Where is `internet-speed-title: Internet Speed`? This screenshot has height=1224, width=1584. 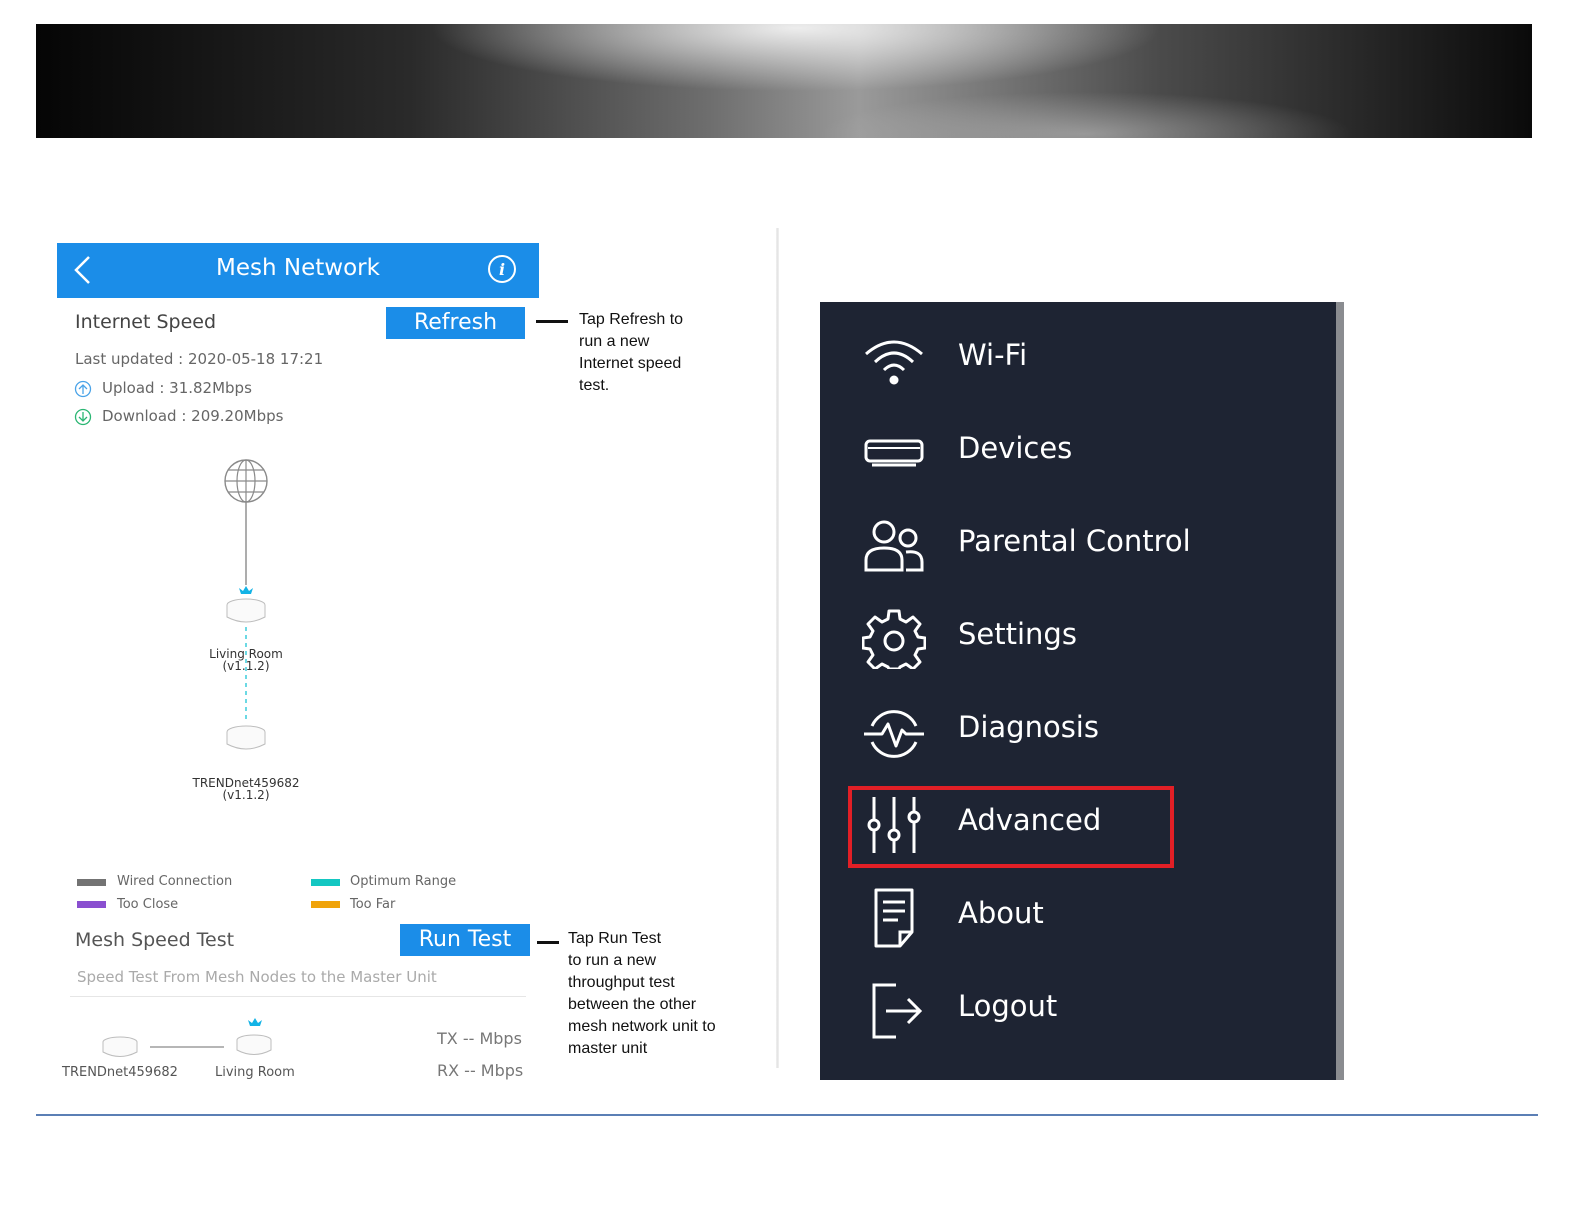
internet-speed-title: Internet Speed is located at coordinates (146, 322).